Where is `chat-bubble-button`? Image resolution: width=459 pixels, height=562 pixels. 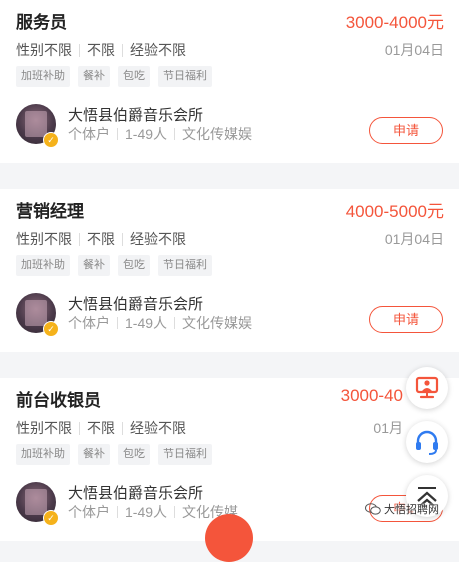 chat-bubble-button is located at coordinates (229, 538).